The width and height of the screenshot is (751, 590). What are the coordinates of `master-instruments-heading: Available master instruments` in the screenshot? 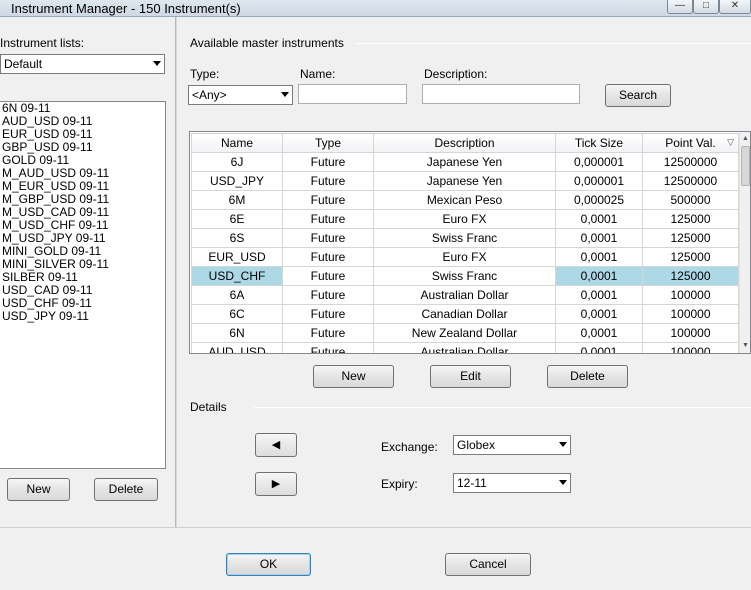 It's located at (267, 43).